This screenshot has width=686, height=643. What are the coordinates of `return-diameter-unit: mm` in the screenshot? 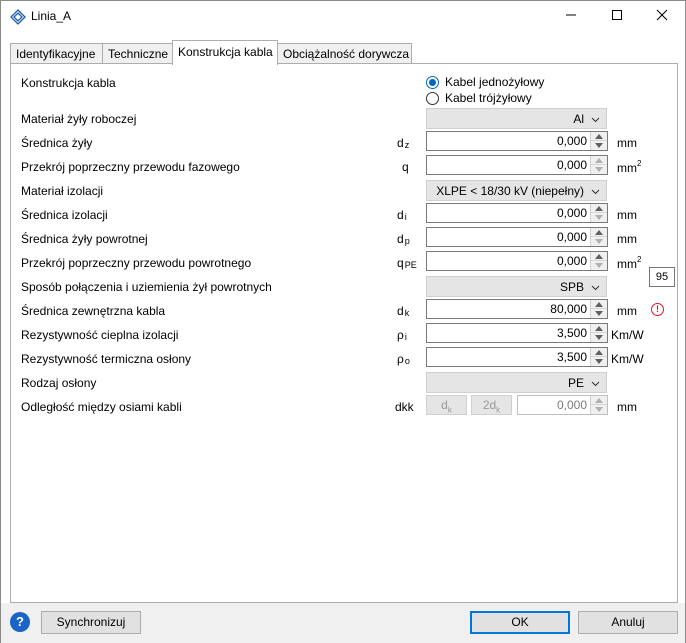 It's located at (627, 239).